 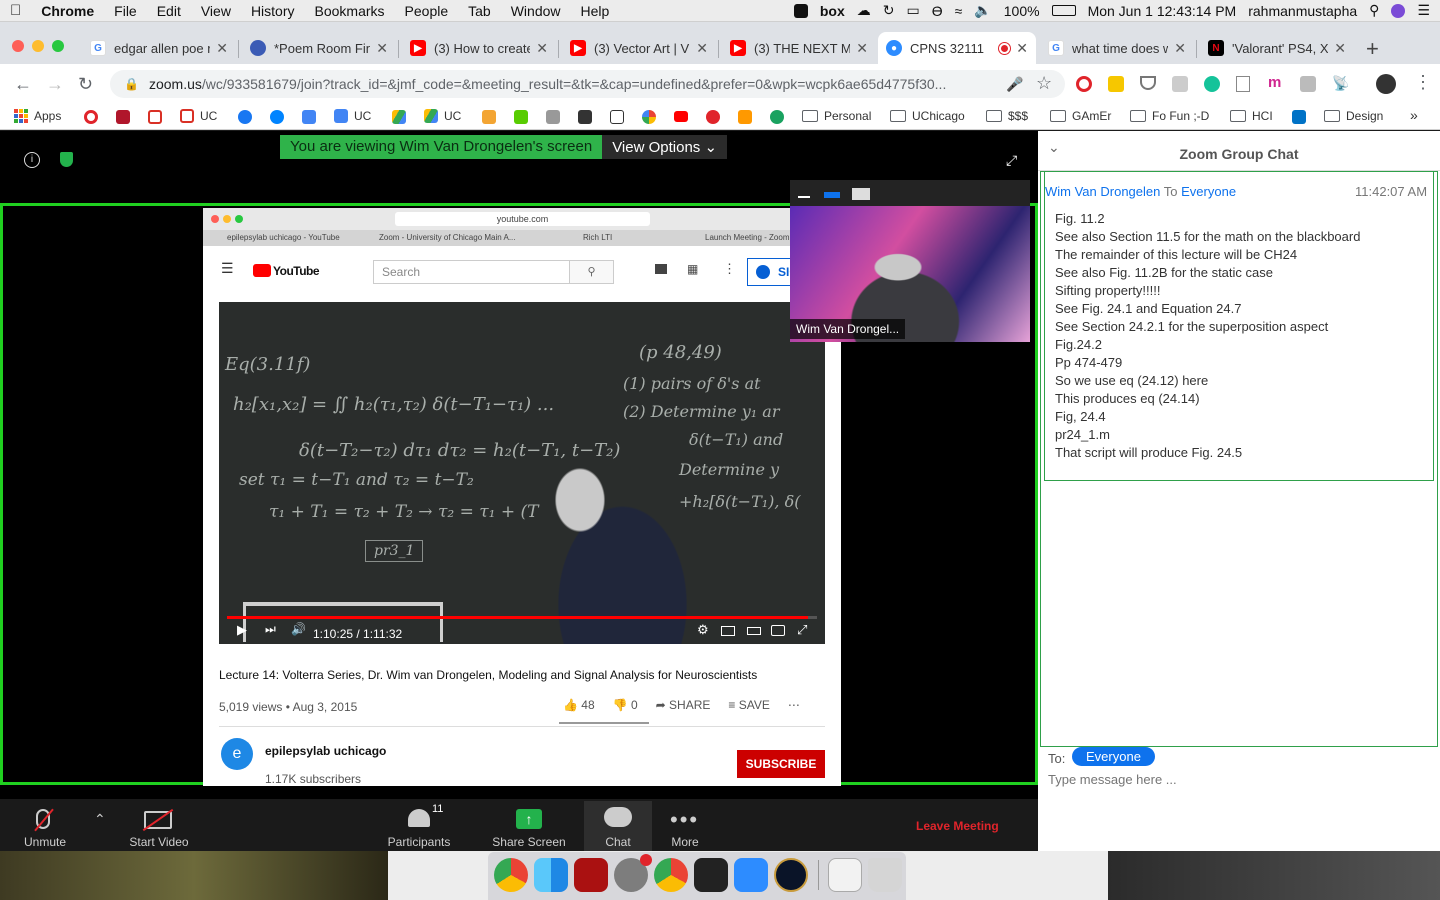 What do you see at coordinates (1169, 116) in the screenshot?
I see `bookmark-folder-fun: Fo Fun ;-D` at bounding box center [1169, 116].